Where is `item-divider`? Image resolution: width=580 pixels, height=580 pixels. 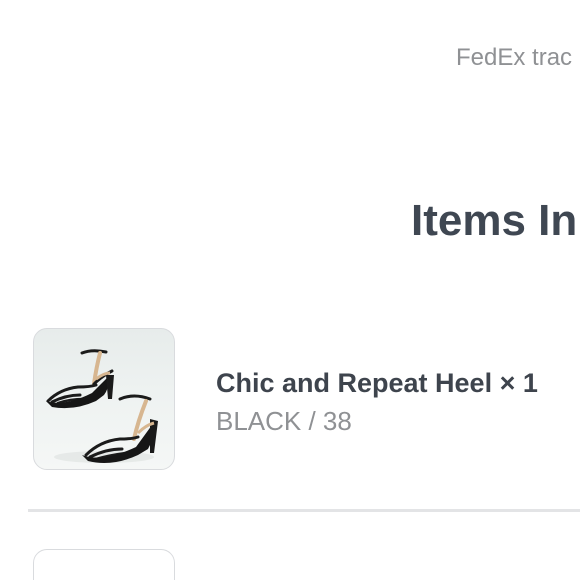
item-divider is located at coordinates (304, 510).